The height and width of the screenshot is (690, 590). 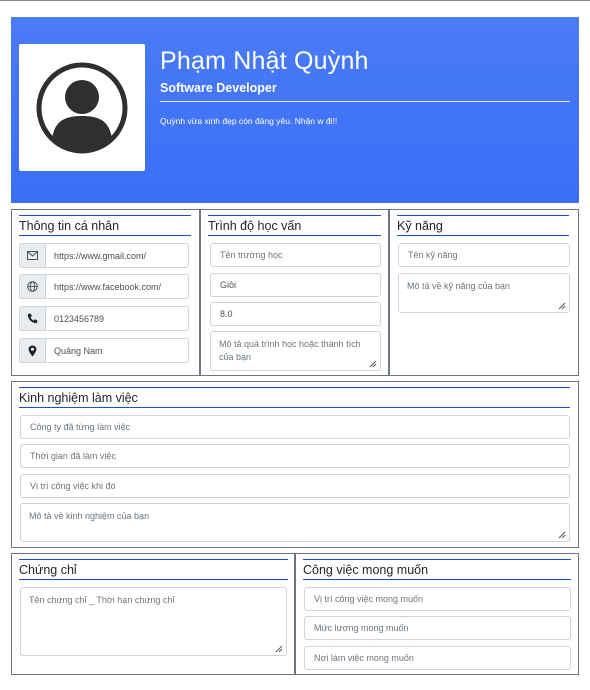 What do you see at coordinates (295, 456) in the screenshot?
I see `work-time-input: Thời gian đã làm việc` at bounding box center [295, 456].